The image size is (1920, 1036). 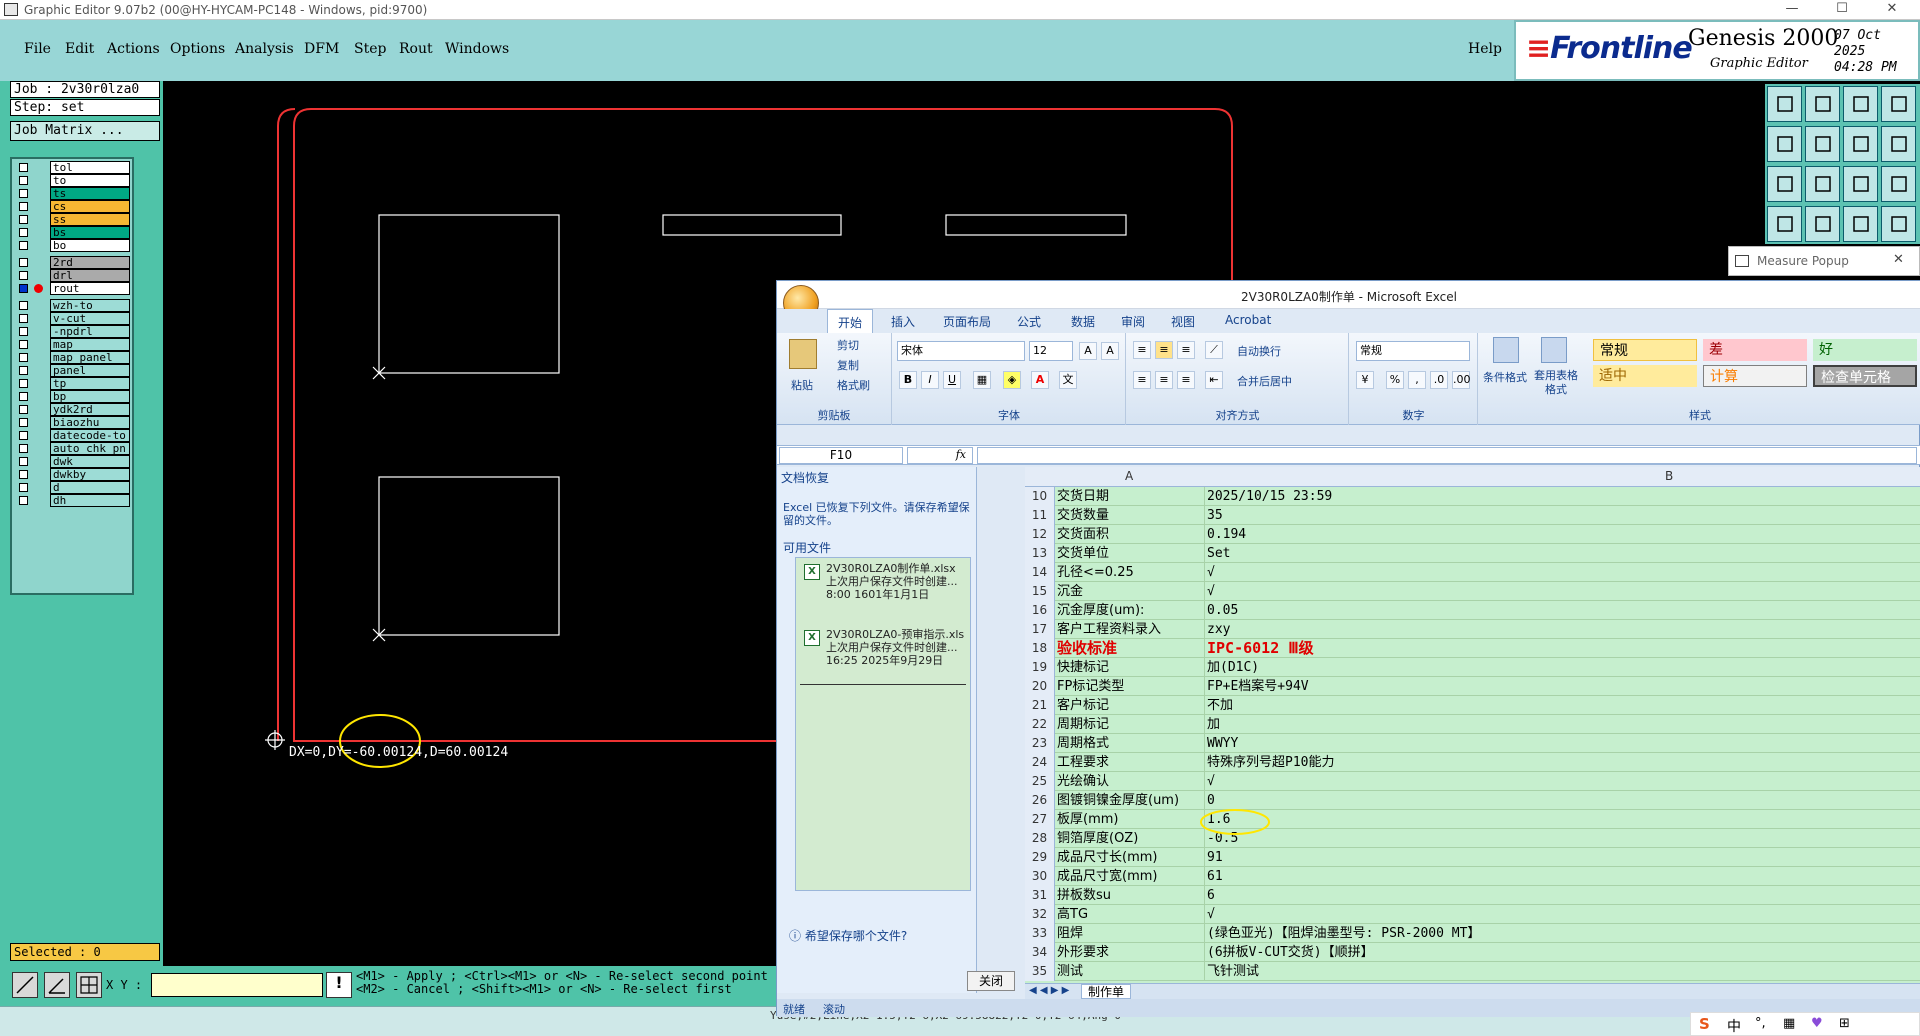 What do you see at coordinates (1131, 686) in the screenshot?
I see `cell-a: FP标记类型` at bounding box center [1131, 686].